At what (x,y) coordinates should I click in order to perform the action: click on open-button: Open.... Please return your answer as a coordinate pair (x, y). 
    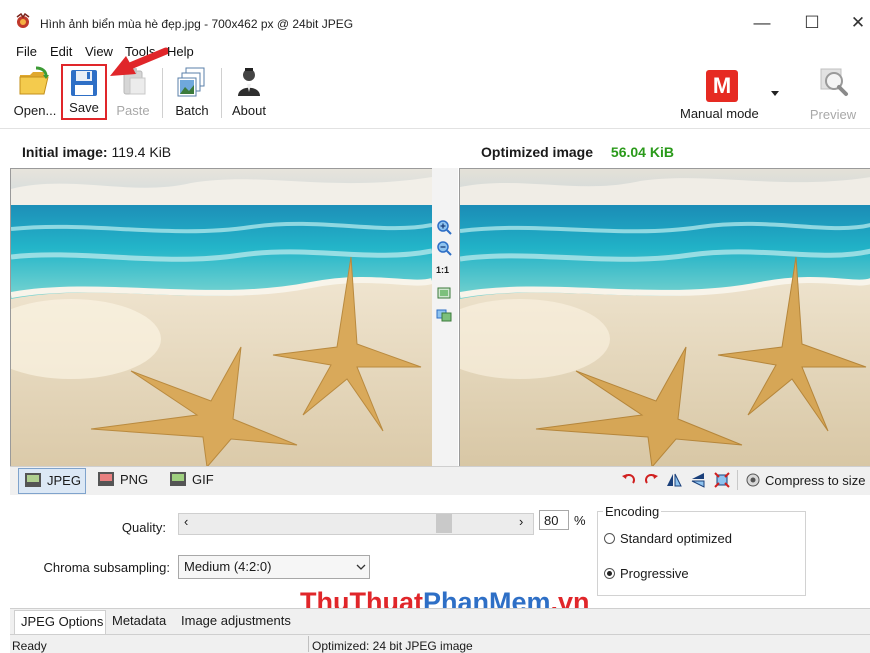
    Looking at the image, I should click on (35, 93).